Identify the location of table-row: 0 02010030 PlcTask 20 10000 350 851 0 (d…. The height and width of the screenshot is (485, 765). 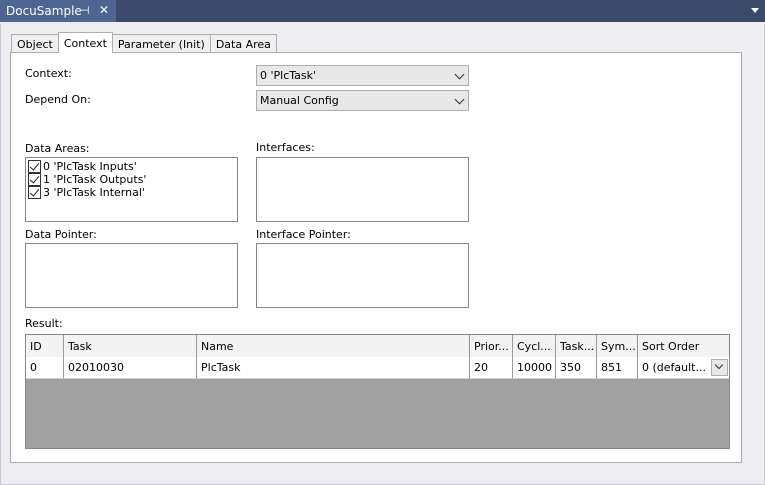
(377, 368).